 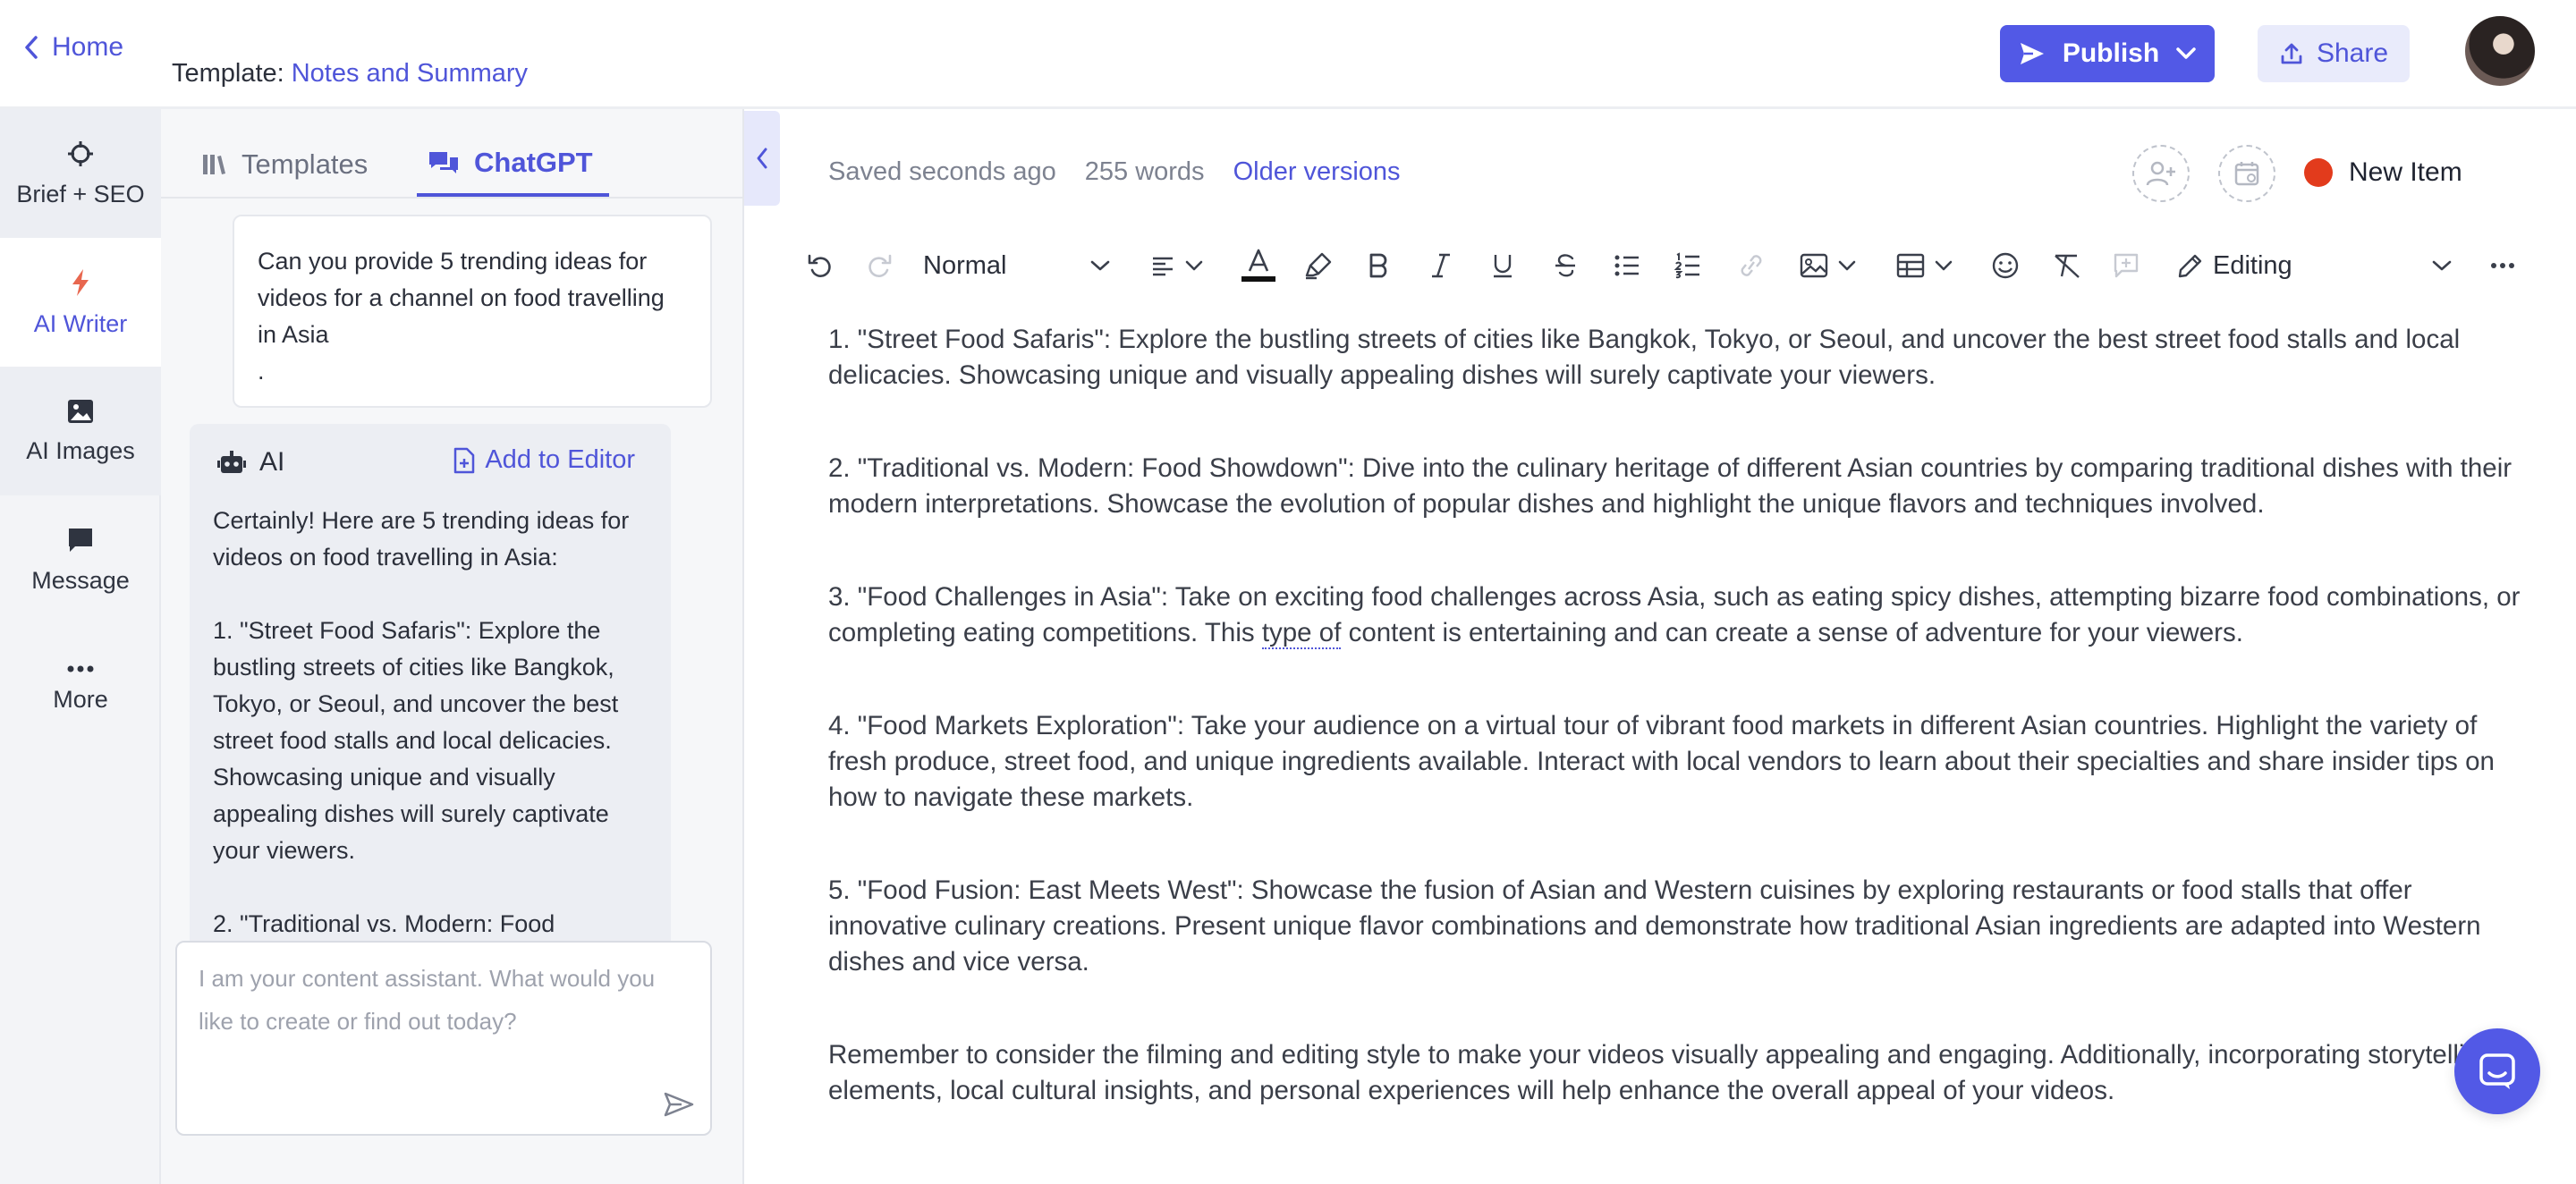 I want to click on comment-add-icon, so click(x=2126, y=265).